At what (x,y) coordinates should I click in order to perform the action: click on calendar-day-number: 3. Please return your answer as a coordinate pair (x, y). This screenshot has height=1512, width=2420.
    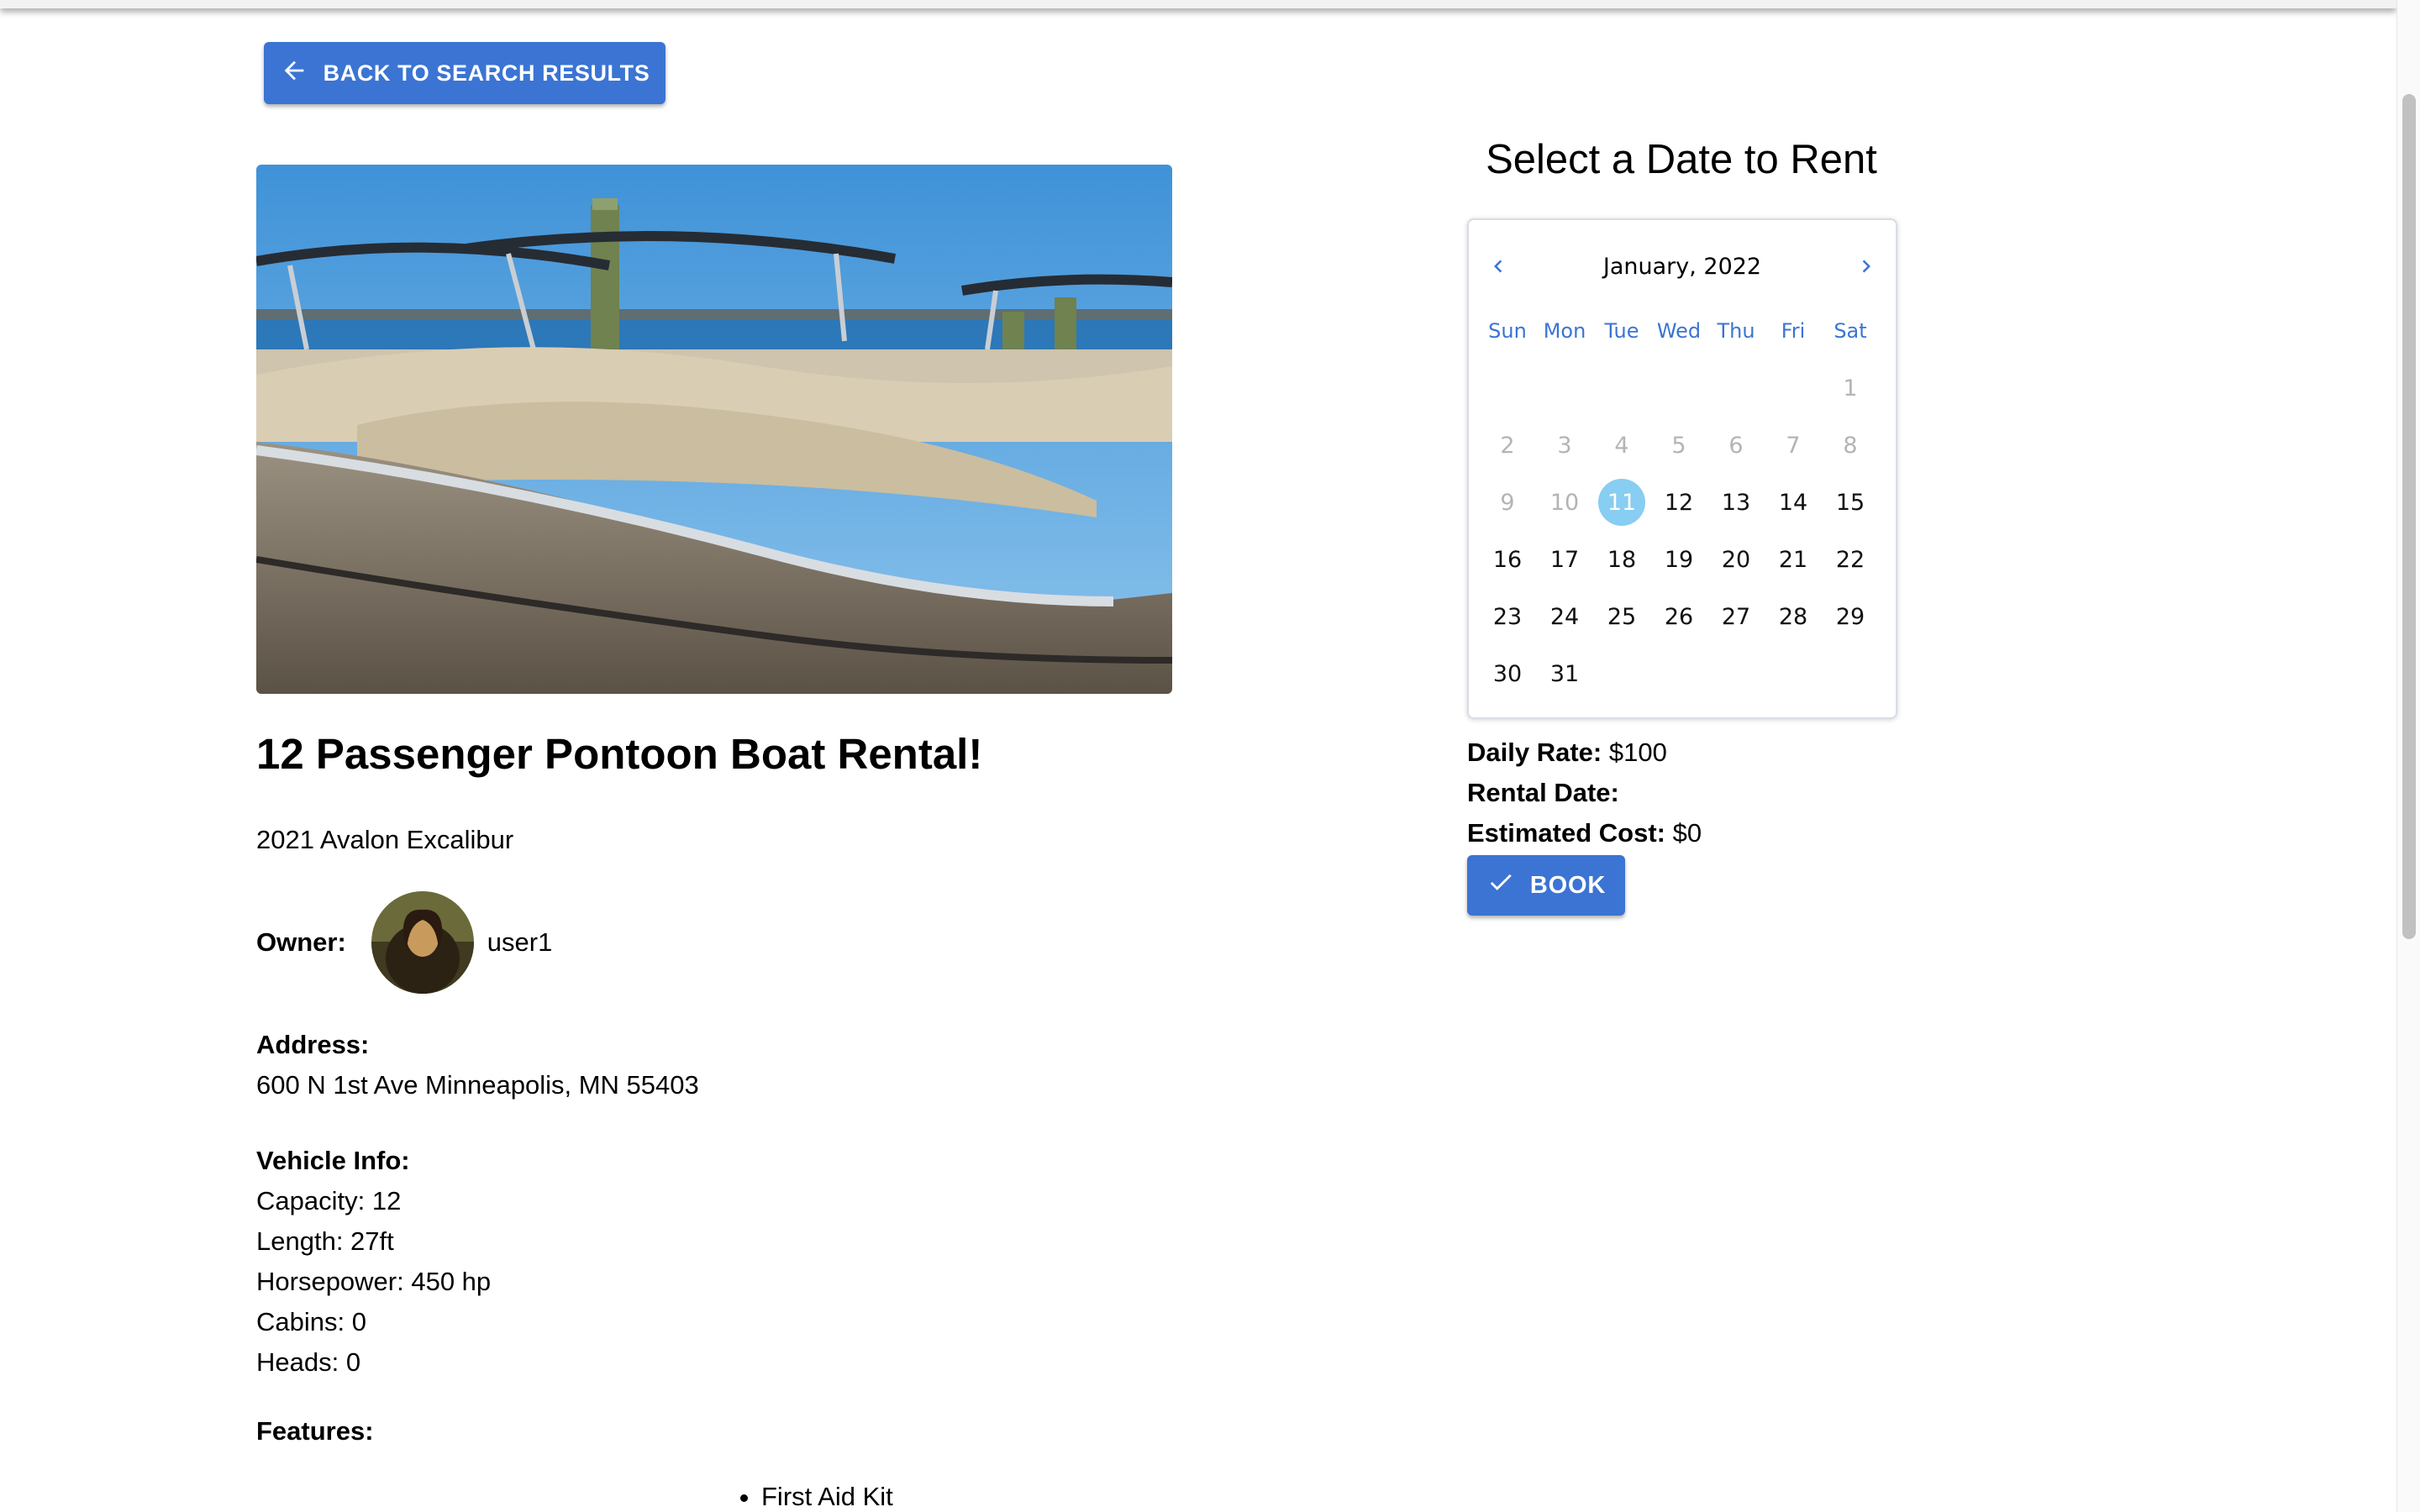
    Looking at the image, I should click on (1564, 445).